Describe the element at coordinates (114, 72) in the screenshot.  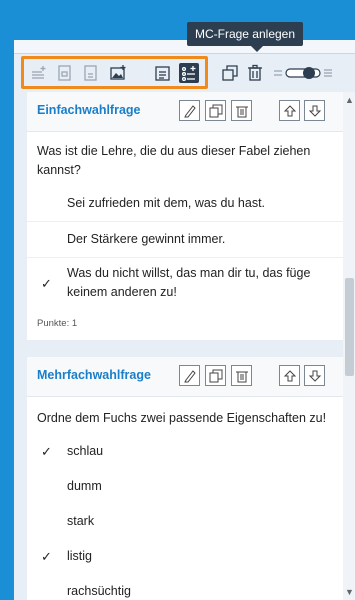
I see `toolbar-highlight` at that location.